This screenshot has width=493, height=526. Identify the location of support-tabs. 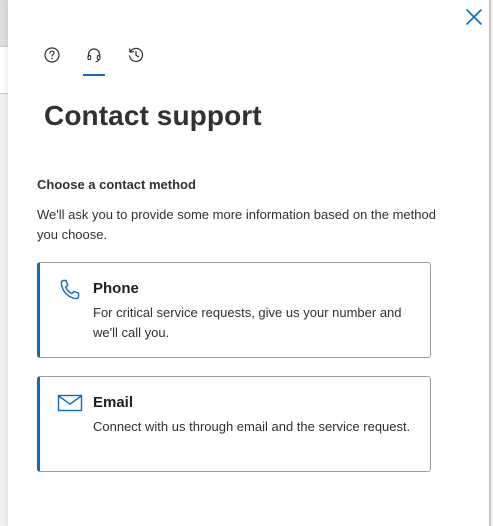
(94, 61).